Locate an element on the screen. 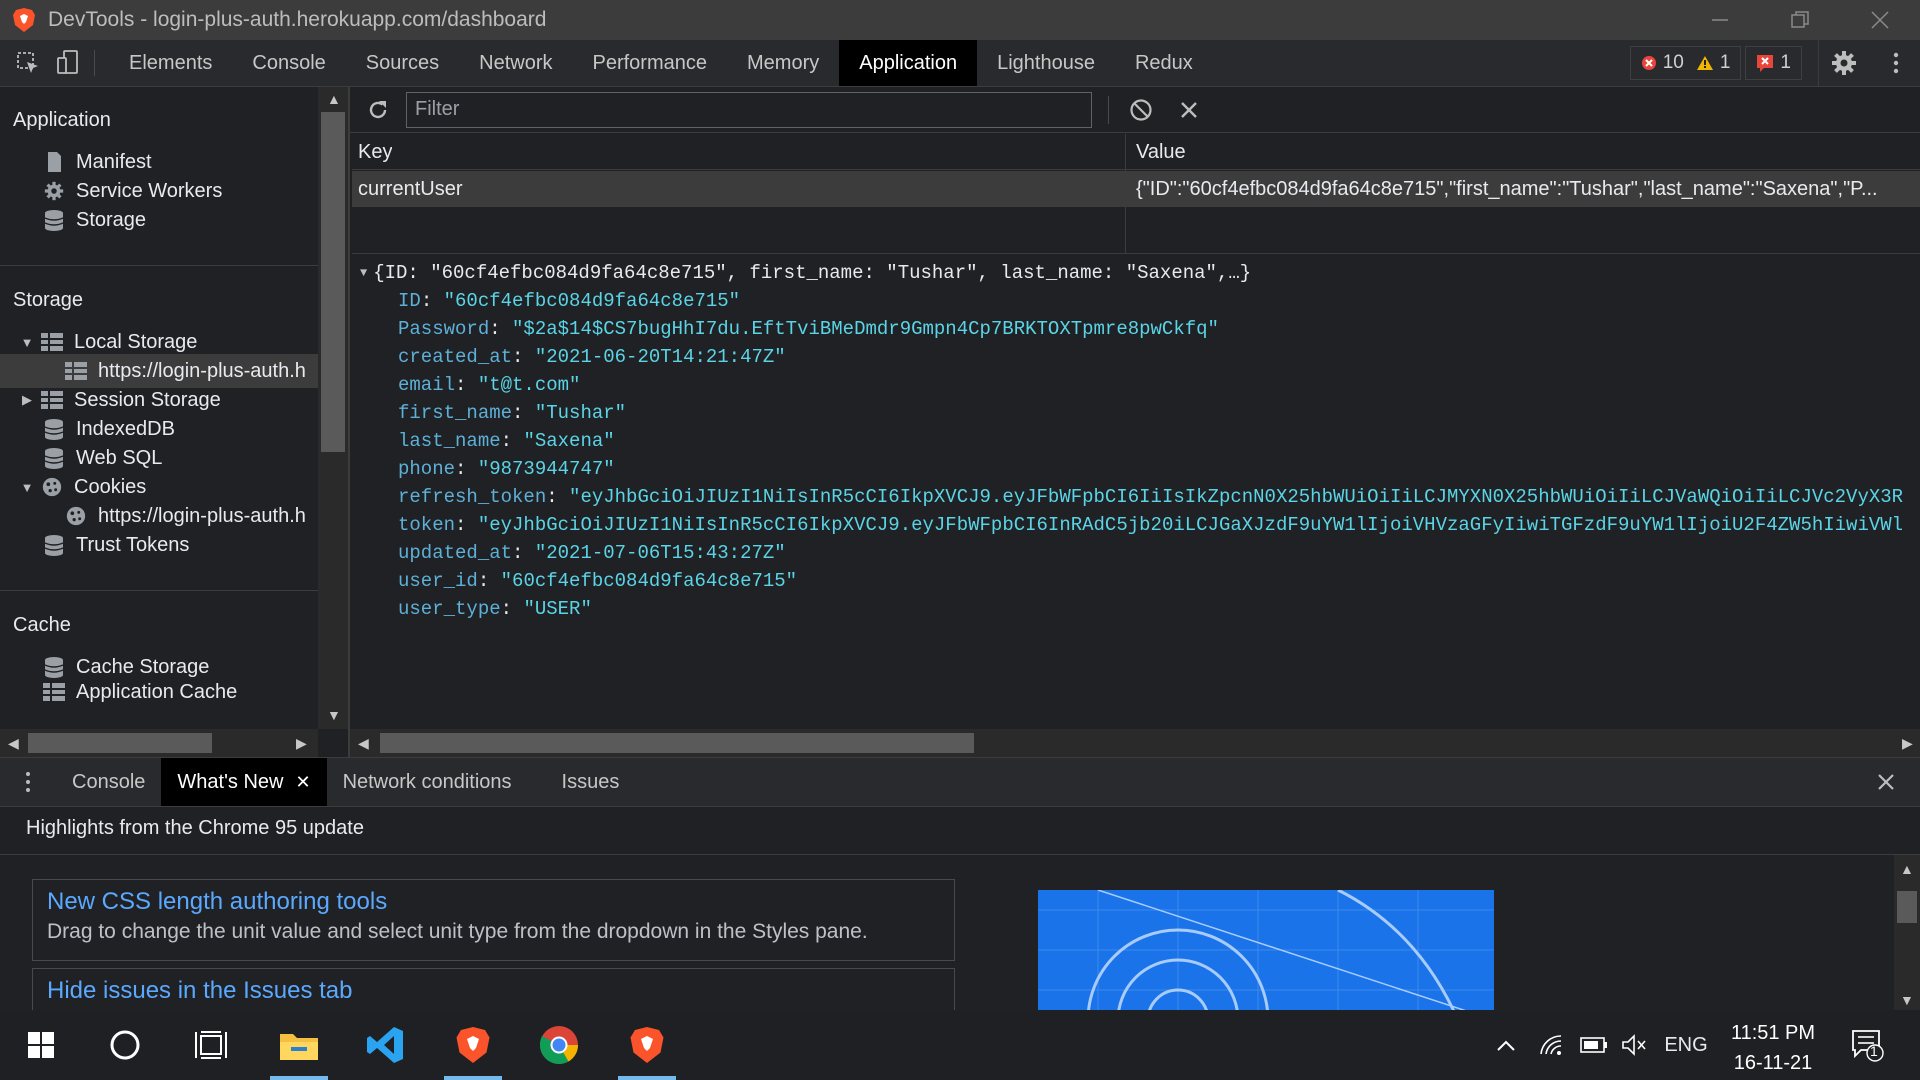 This screenshot has height=1080, width=1920. sidebar-item-trust-tokens: Trust Tokens is located at coordinates (159, 545).